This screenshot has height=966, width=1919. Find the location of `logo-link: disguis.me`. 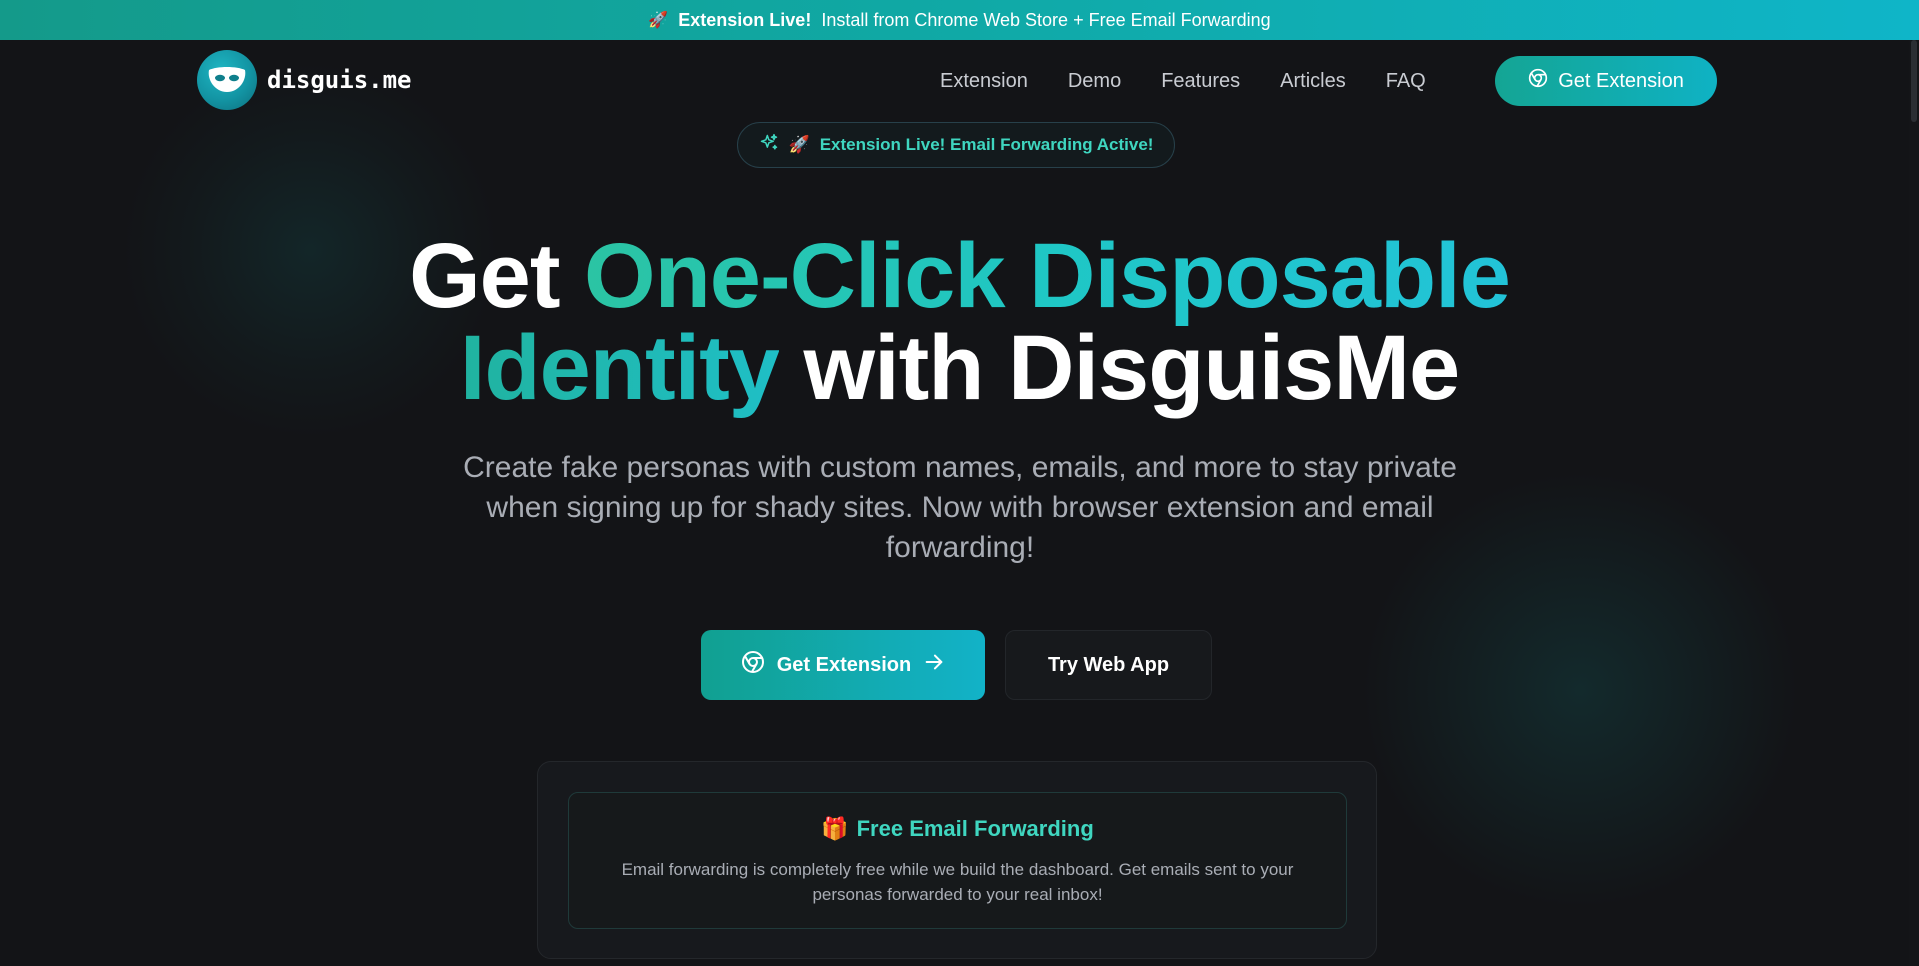

logo-link: disguis.me is located at coordinates (304, 80).